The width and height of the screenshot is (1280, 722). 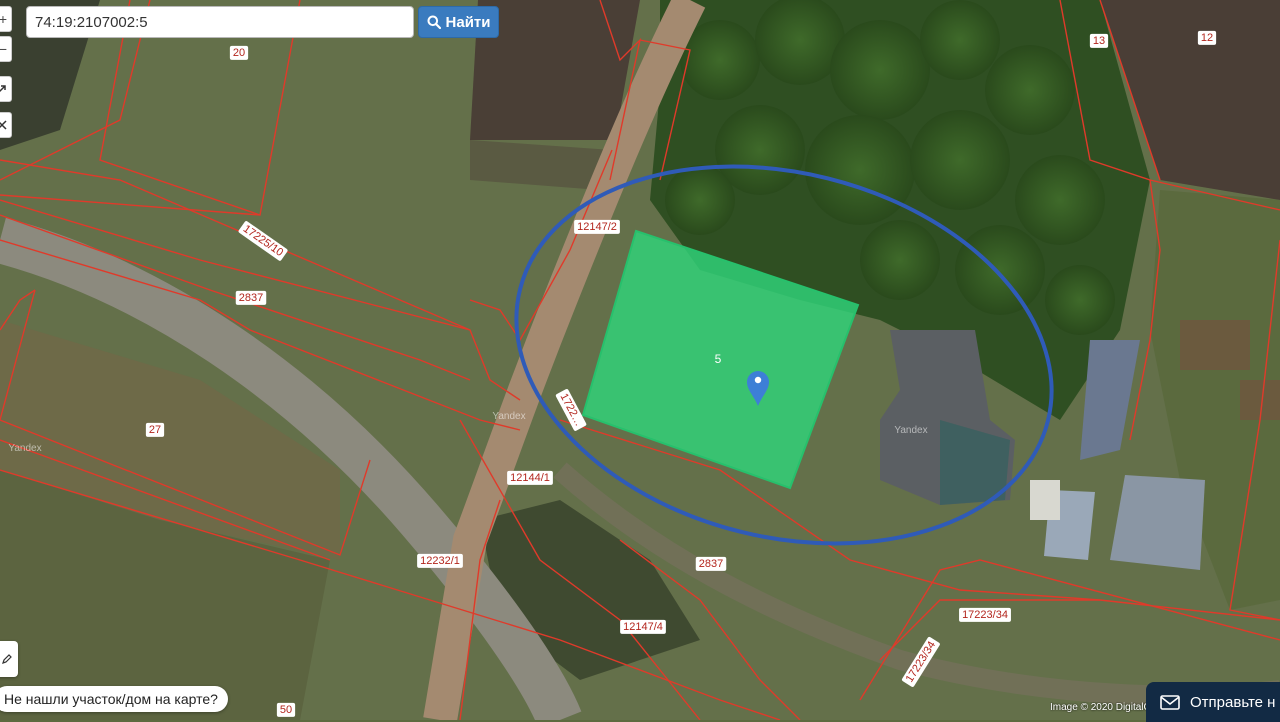 I want to click on parcel-label: 12147/4, so click(x=643, y=626).